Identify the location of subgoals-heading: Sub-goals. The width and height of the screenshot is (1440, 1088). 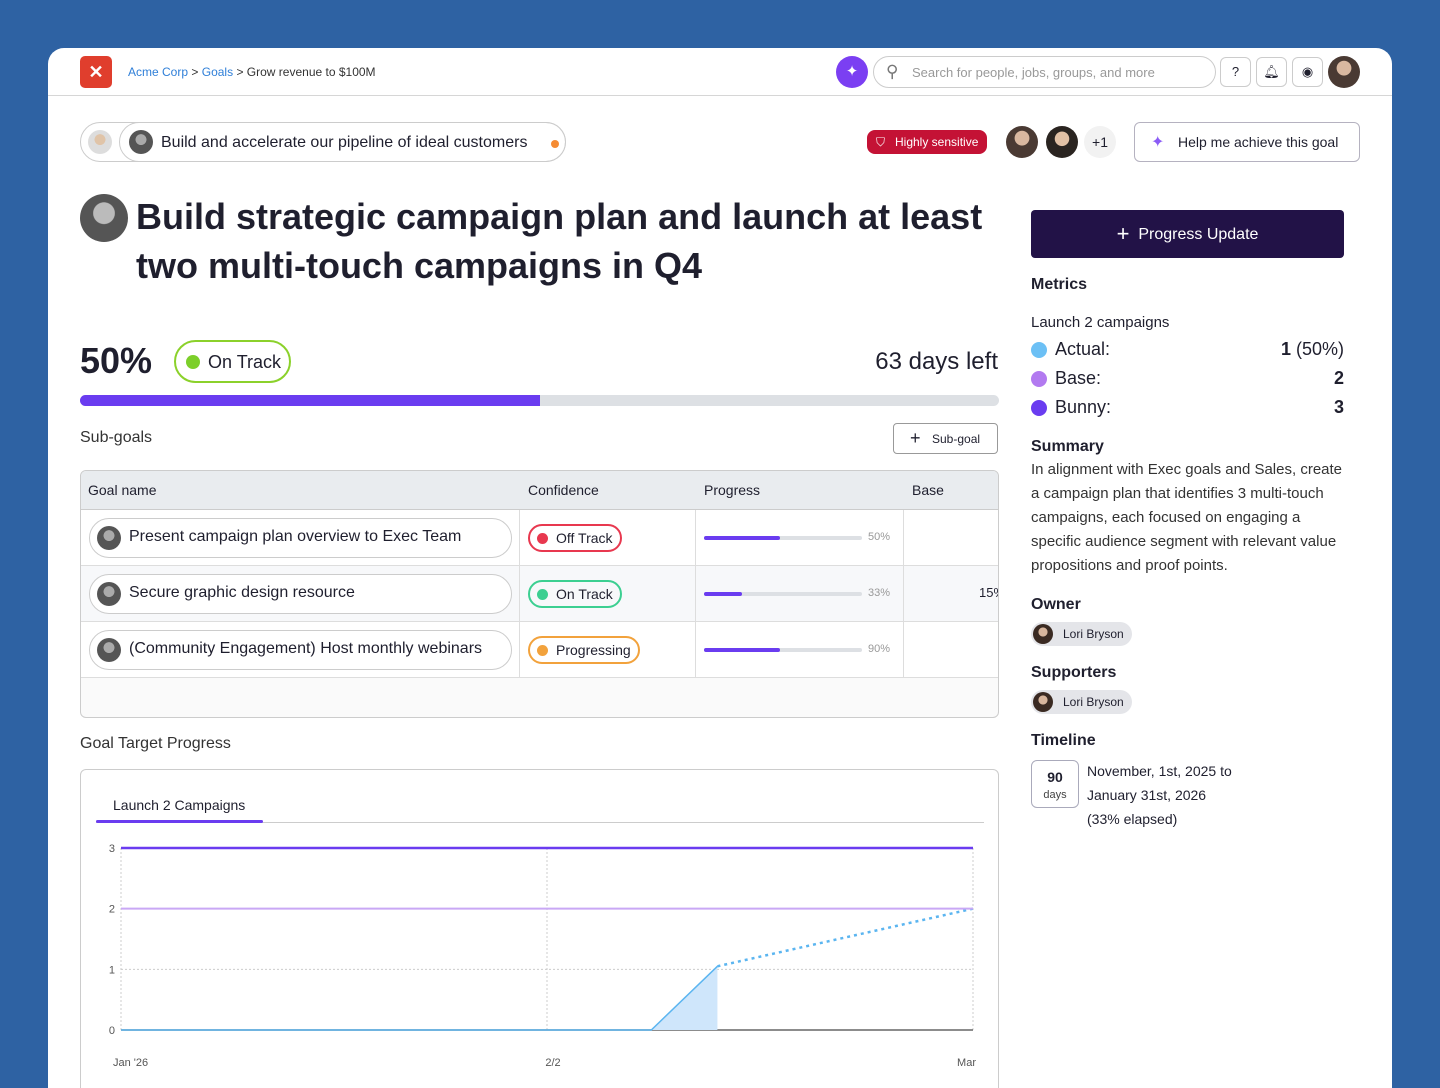
(116, 437).